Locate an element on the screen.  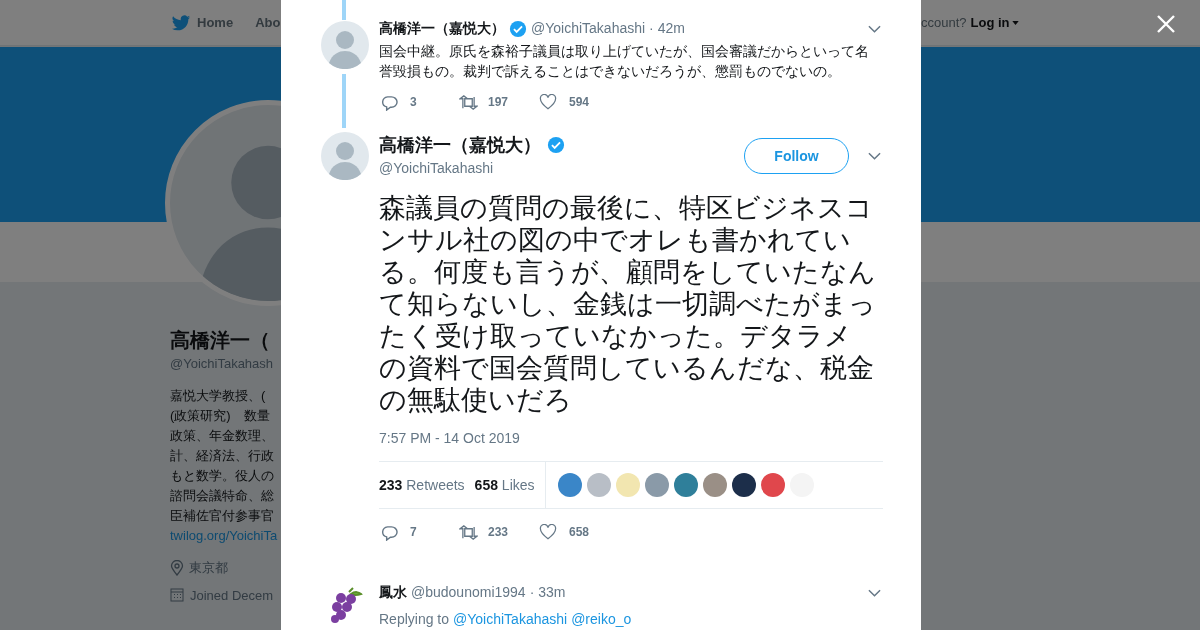
bio-line: もと数学。役人の is located at coordinates (222, 476).